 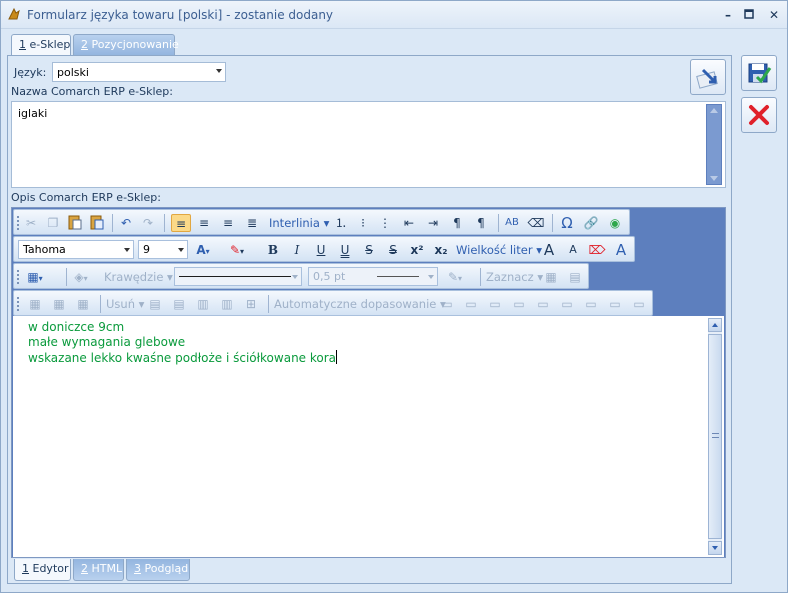 I want to click on spellcheck-icon: AB, so click(x=512, y=223).